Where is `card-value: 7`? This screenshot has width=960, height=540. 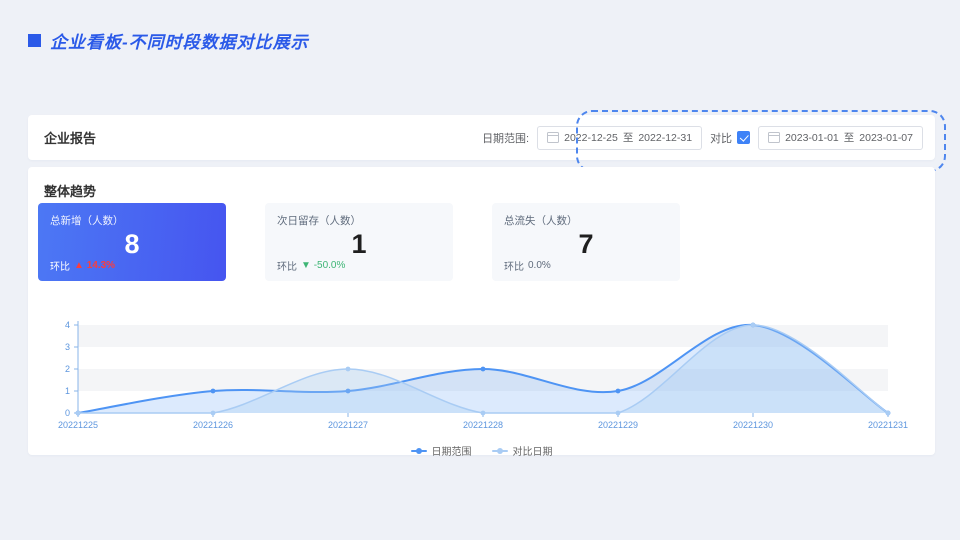 card-value: 7 is located at coordinates (586, 244).